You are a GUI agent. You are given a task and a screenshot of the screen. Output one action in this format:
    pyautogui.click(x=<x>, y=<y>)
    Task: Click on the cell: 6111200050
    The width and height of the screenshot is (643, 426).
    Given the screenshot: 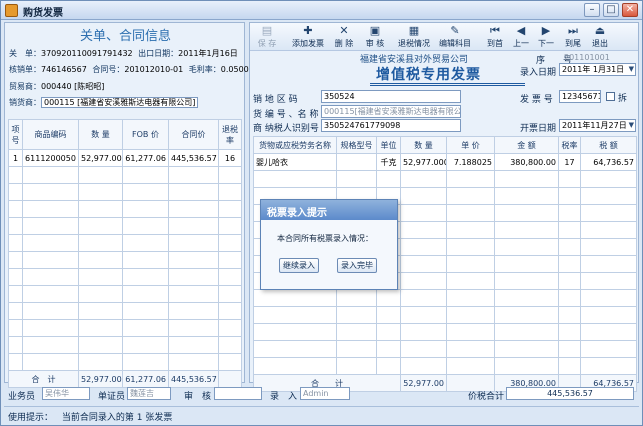 What is the action you would take?
    pyautogui.click(x=50, y=158)
    